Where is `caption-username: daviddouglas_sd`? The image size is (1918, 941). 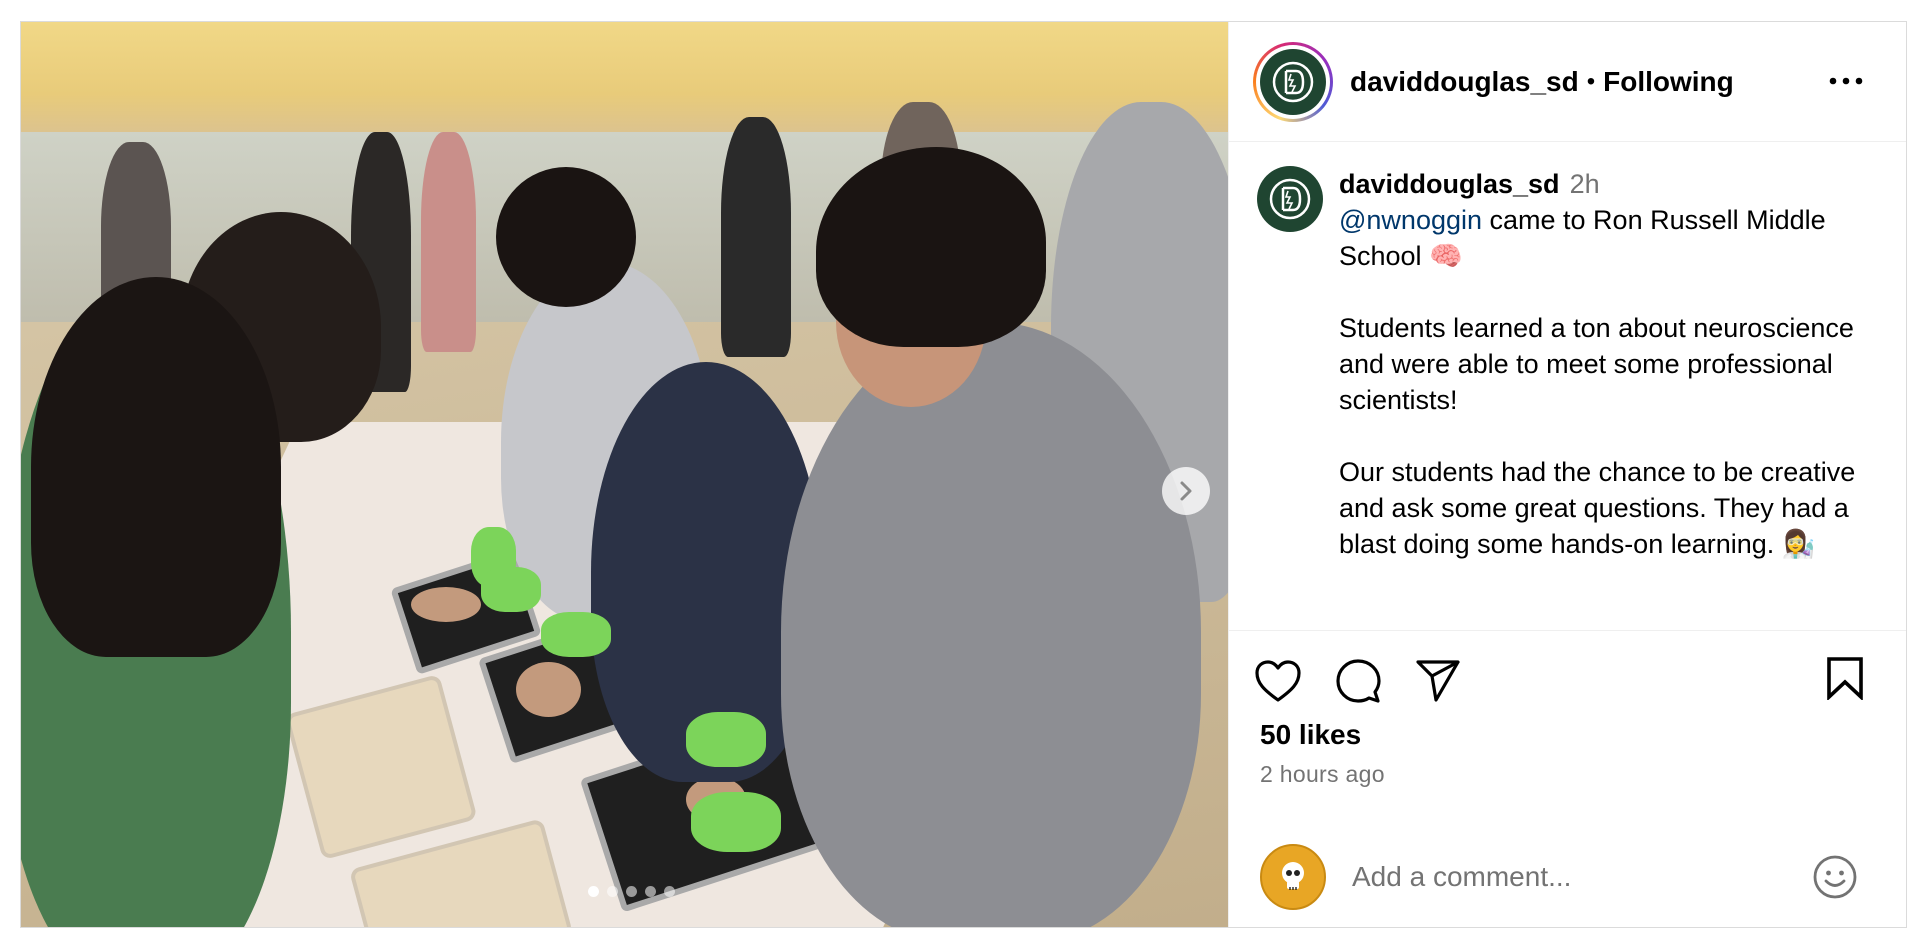 caption-username: daviddouglas_sd is located at coordinates (1449, 184).